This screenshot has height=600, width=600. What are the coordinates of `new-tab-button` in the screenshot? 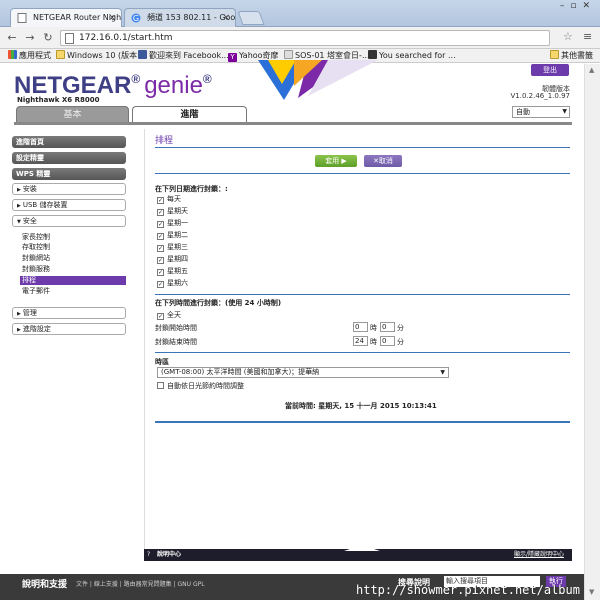 It's located at (251, 18).